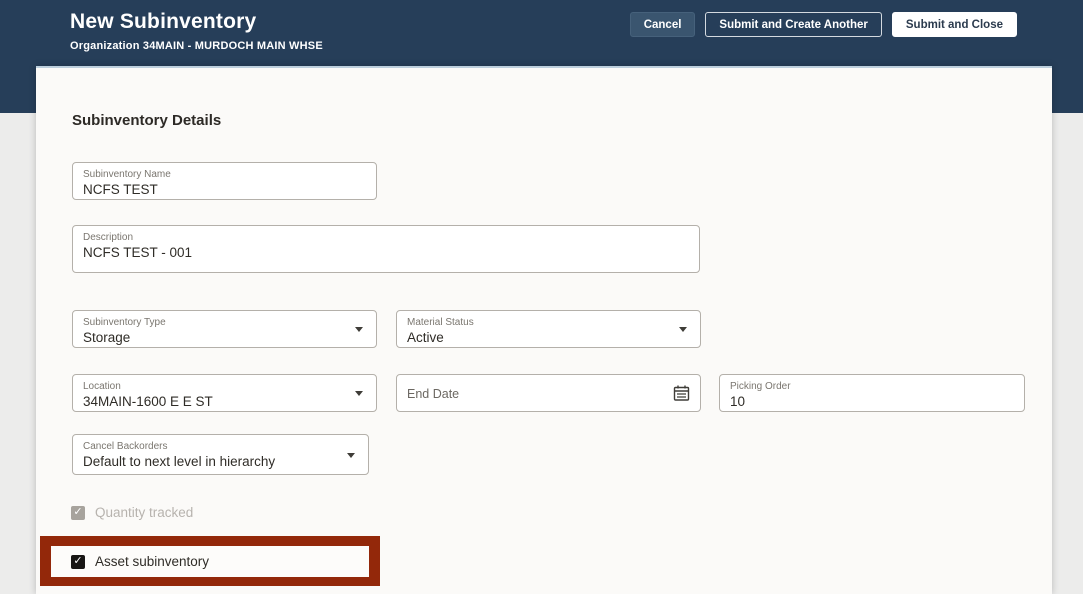 The width and height of the screenshot is (1083, 594). Describe the element at coordinates (954, 24) in the screenshot. I see `submit-and-close-button: Submit and Close` at that location.